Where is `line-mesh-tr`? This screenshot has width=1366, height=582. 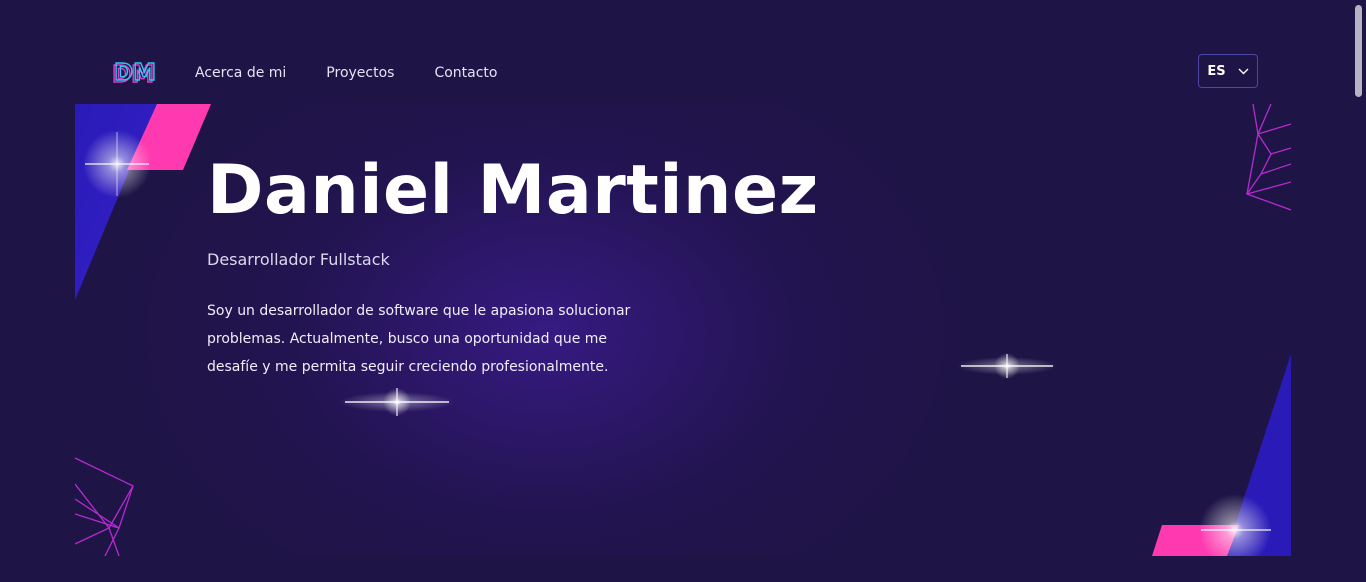 line-mesh-tr is located at coordinates (1268, 157).